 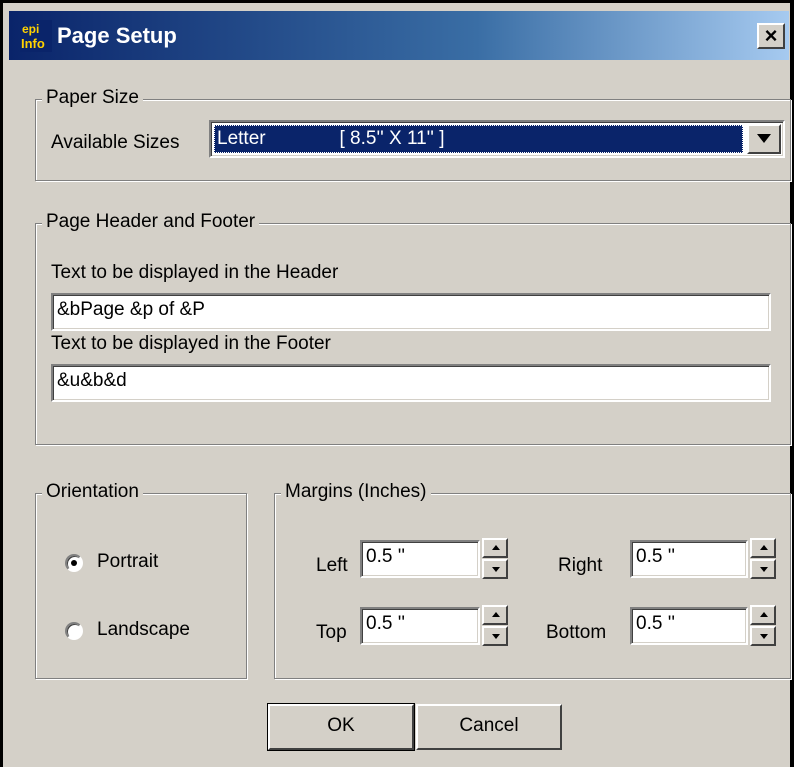 What do you see at coordinates (399, 35) in the screenshot?
I see `title-bar: epi Info Page Setup ×` at bounding box center [399, 35].